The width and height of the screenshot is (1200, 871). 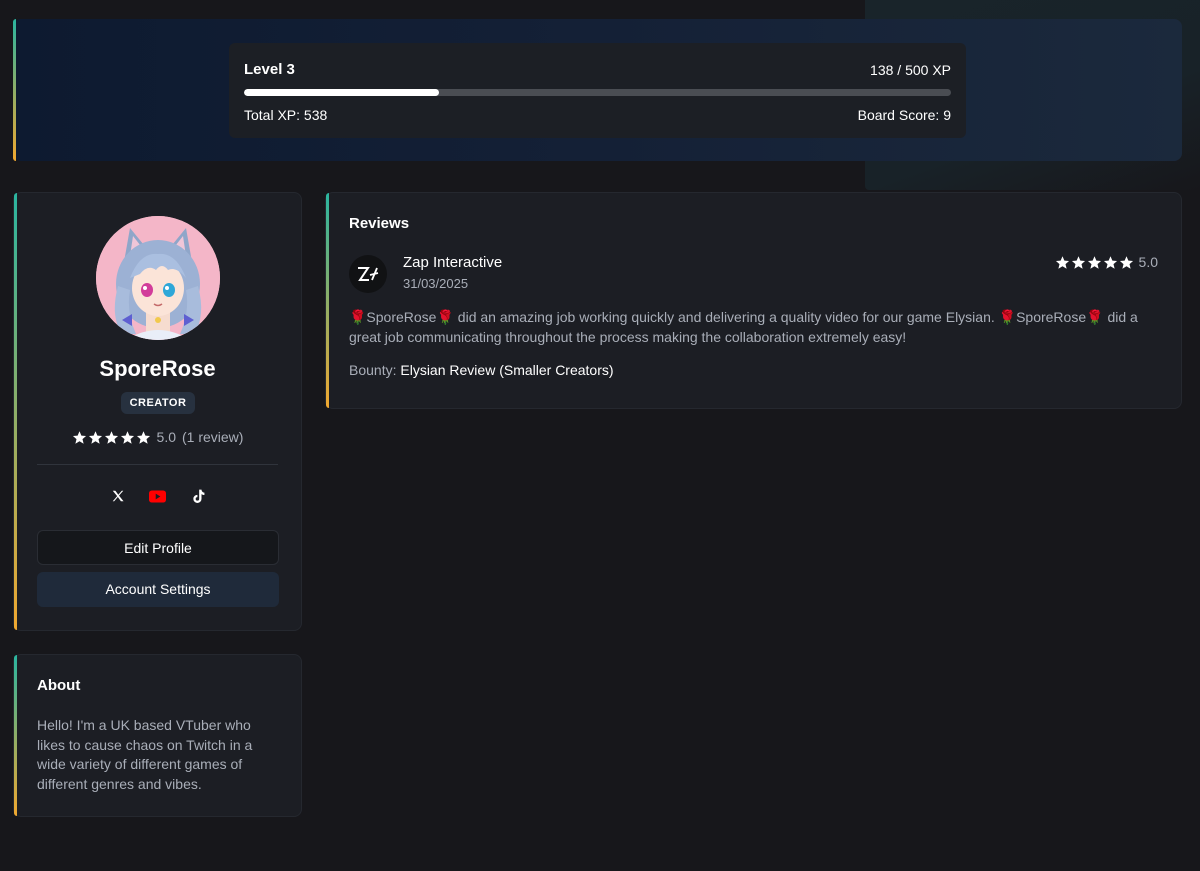 What do you see at coordinates (166, 437) in the screenshot?
I see `rating-value: 5.0` at bounding box center [166, 437].